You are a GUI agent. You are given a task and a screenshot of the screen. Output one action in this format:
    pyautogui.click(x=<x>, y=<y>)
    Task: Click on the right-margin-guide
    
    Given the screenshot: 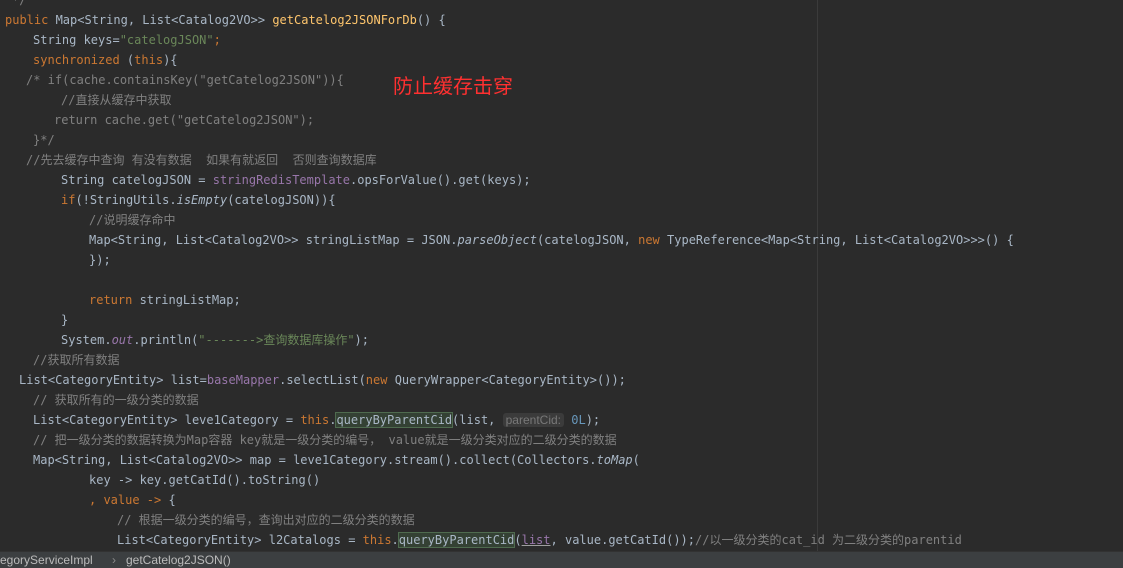 What is the action you would take?
    pyautogui.click(x=817, y=275)
    